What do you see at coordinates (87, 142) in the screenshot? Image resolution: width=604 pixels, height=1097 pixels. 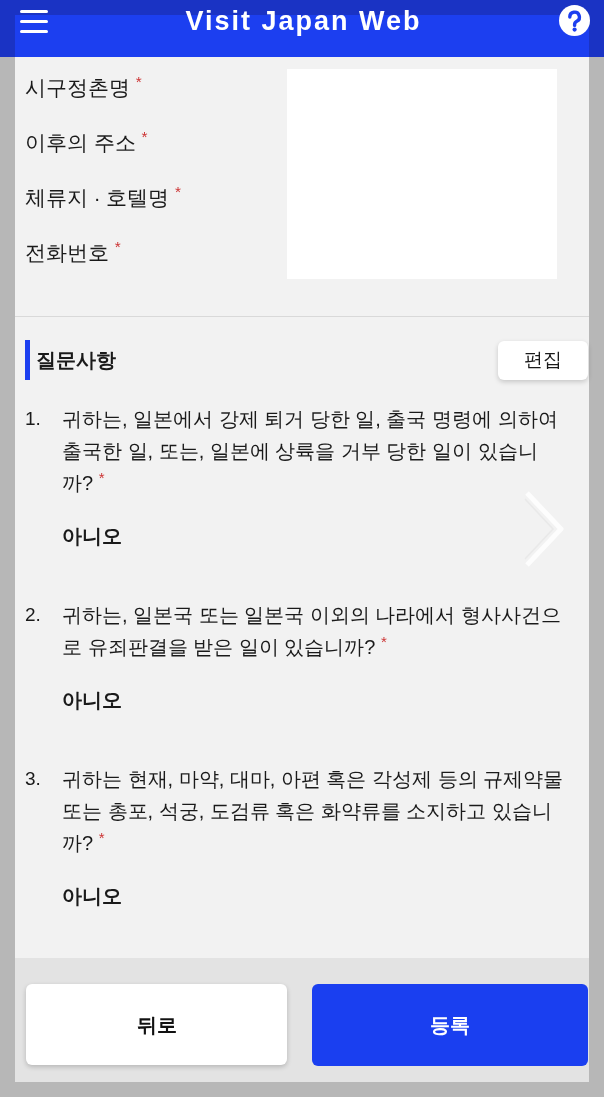 I see `field-label: 이후의 주소 $^{*}$` at bounding box center [87, 142].